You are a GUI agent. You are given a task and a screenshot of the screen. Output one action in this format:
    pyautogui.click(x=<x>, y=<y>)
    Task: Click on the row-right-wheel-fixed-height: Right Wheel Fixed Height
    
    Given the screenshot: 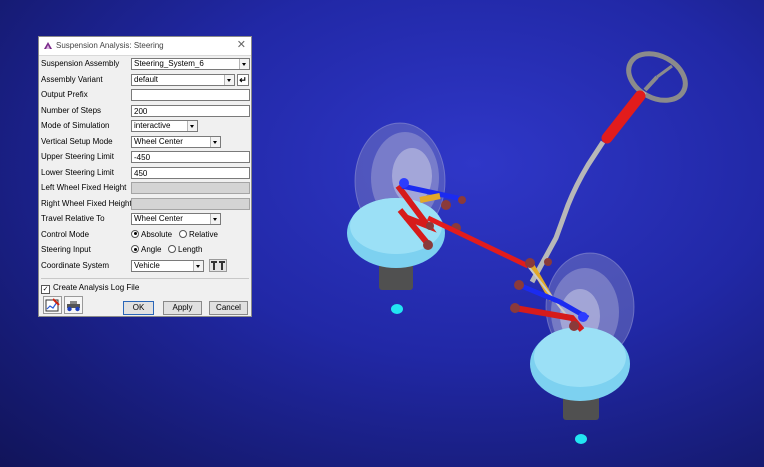 What is the action you would take?
    pyautogui.click(x=145, y=204)
    